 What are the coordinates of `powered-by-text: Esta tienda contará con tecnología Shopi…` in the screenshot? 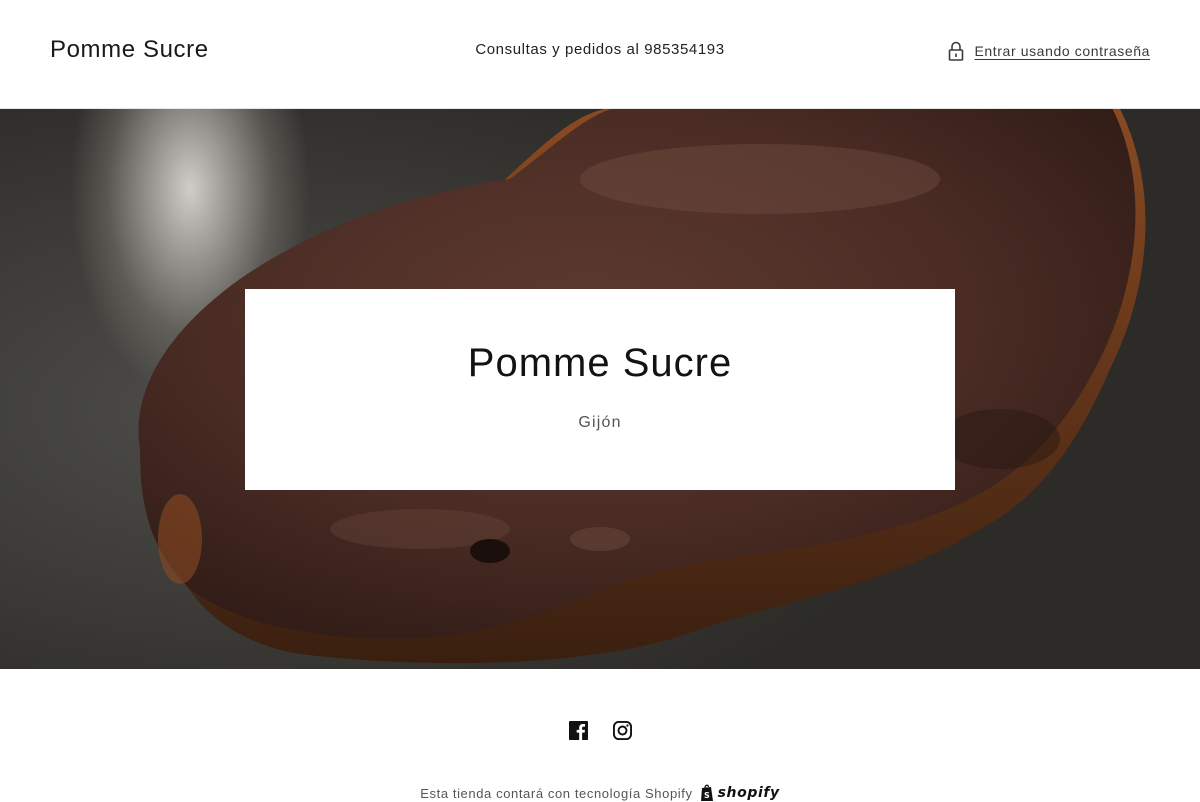 It's located at (556, 793).